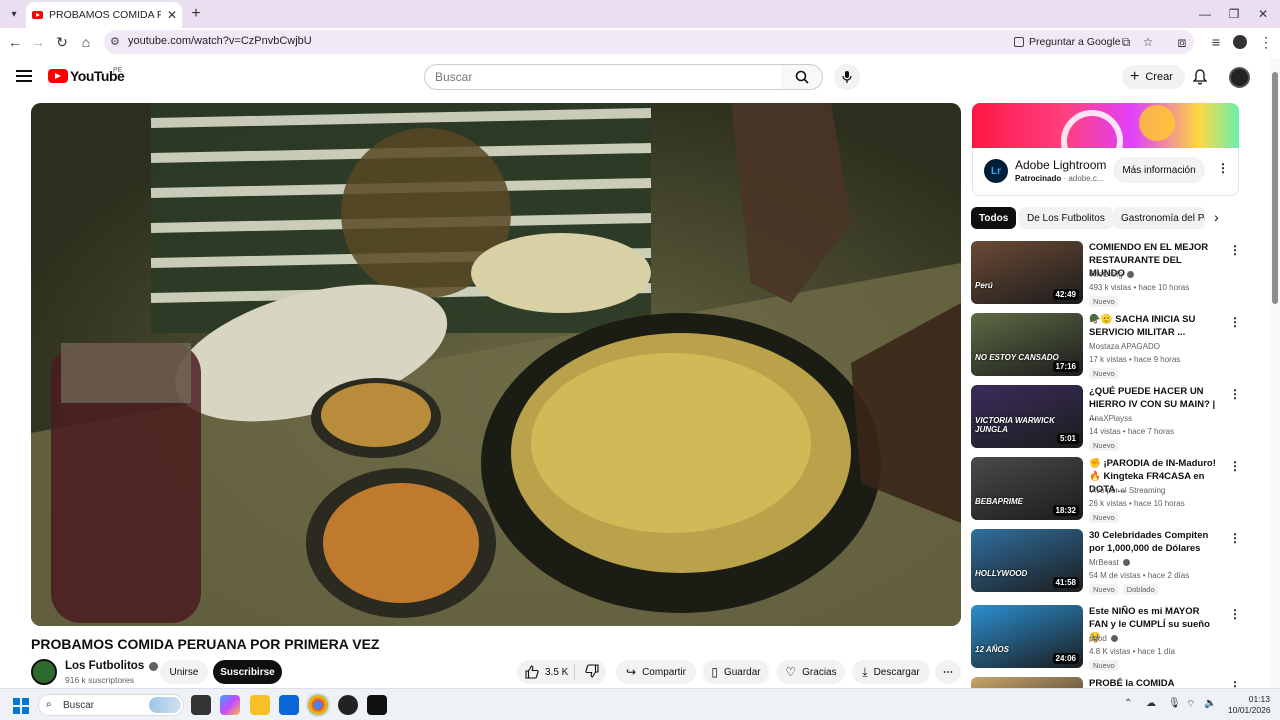 The height and width of the screenshot is (720, 1280). What do you see at coordinates (736, 672) in the screenshot?
I see `save-button: ▯ Guardar` at bounding box center [736, 672].